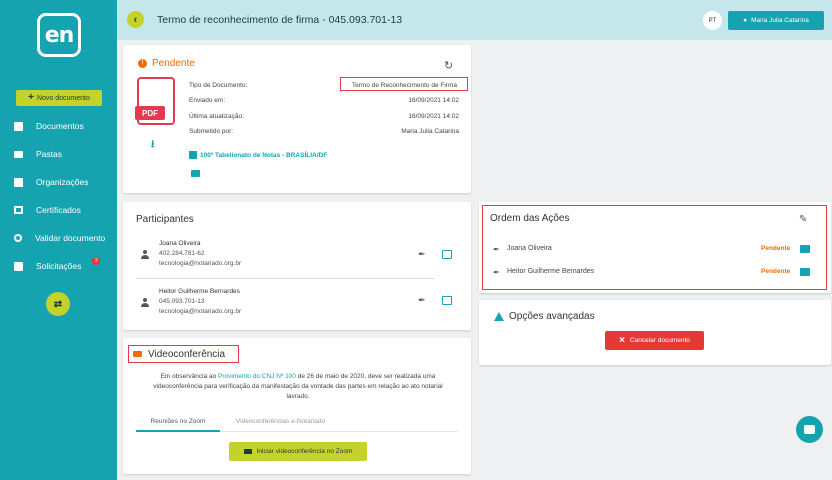 The image size is (832, 480). Describe the element at coordinates (165, 219) in the screenshot. I see `participants-title: Participantes` at that location.